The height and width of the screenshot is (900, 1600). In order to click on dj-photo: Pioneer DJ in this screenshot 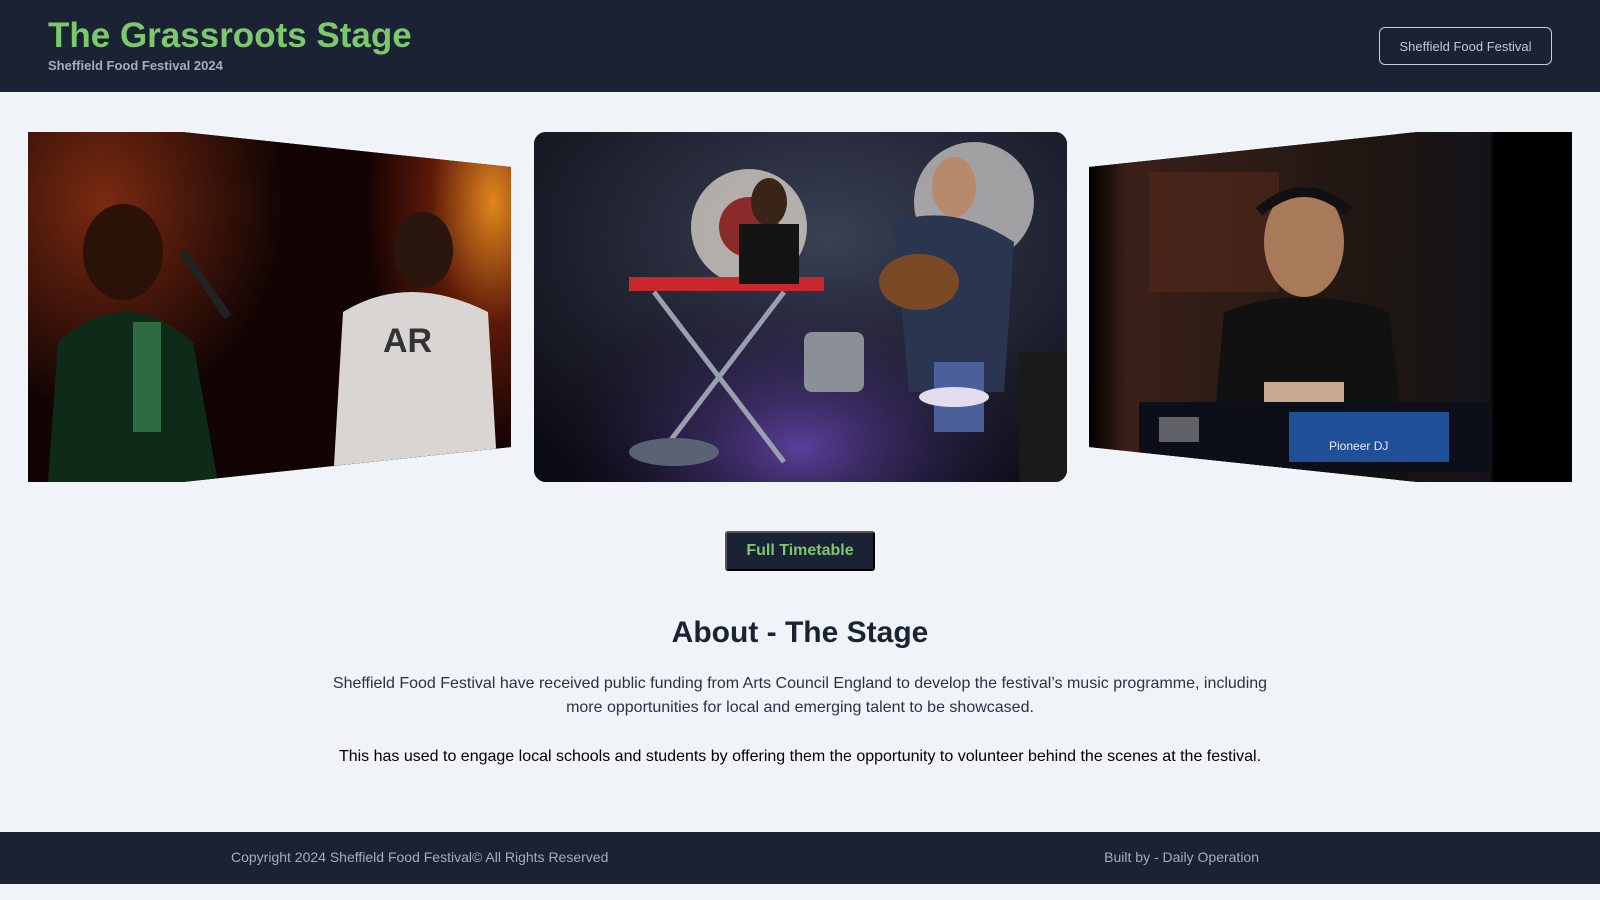, I will do `click(1330, 307)`.